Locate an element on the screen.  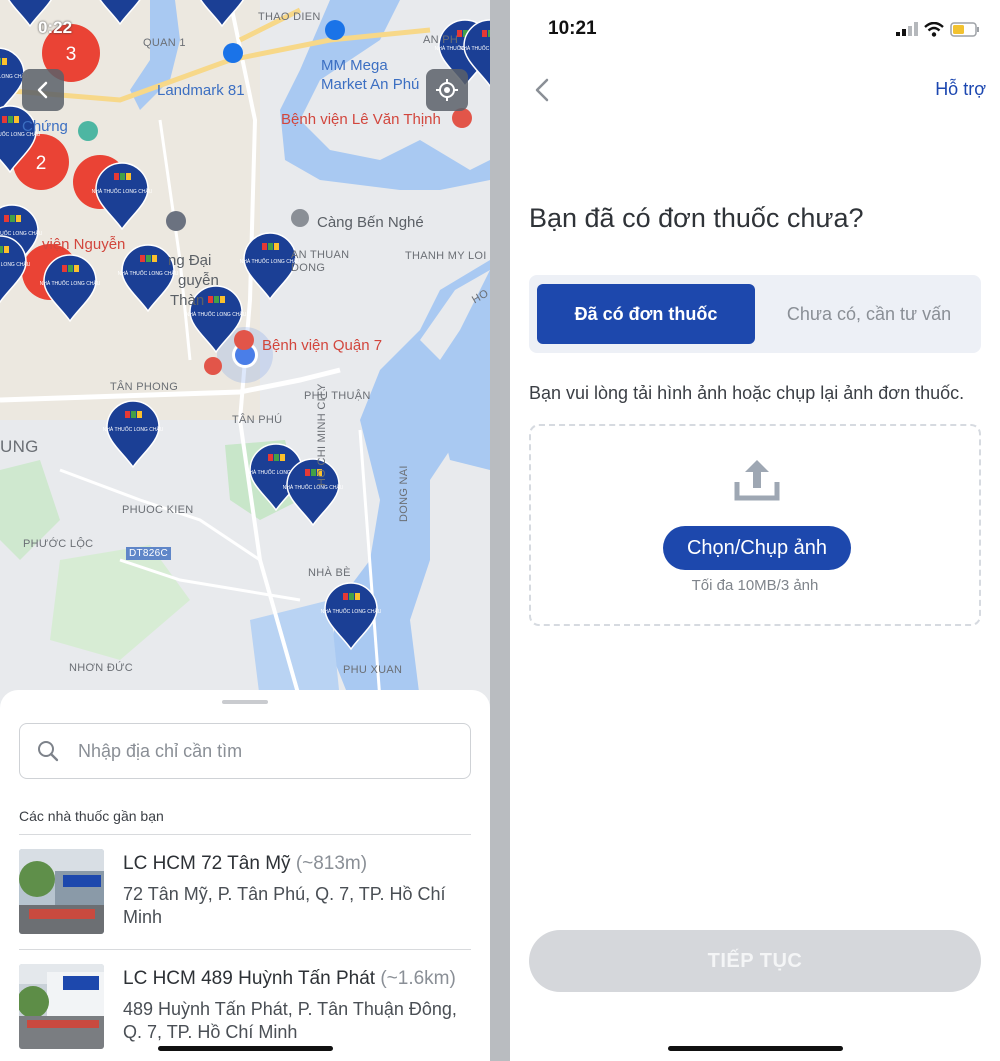
cluster-count: 3 is located at coordinates (71, 54).